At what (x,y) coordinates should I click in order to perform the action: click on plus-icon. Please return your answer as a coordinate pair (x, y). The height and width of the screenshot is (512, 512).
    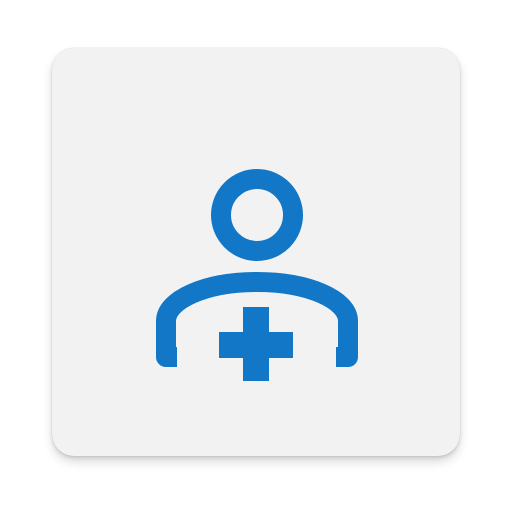
    Looking at the image, I should click on (256, 344).